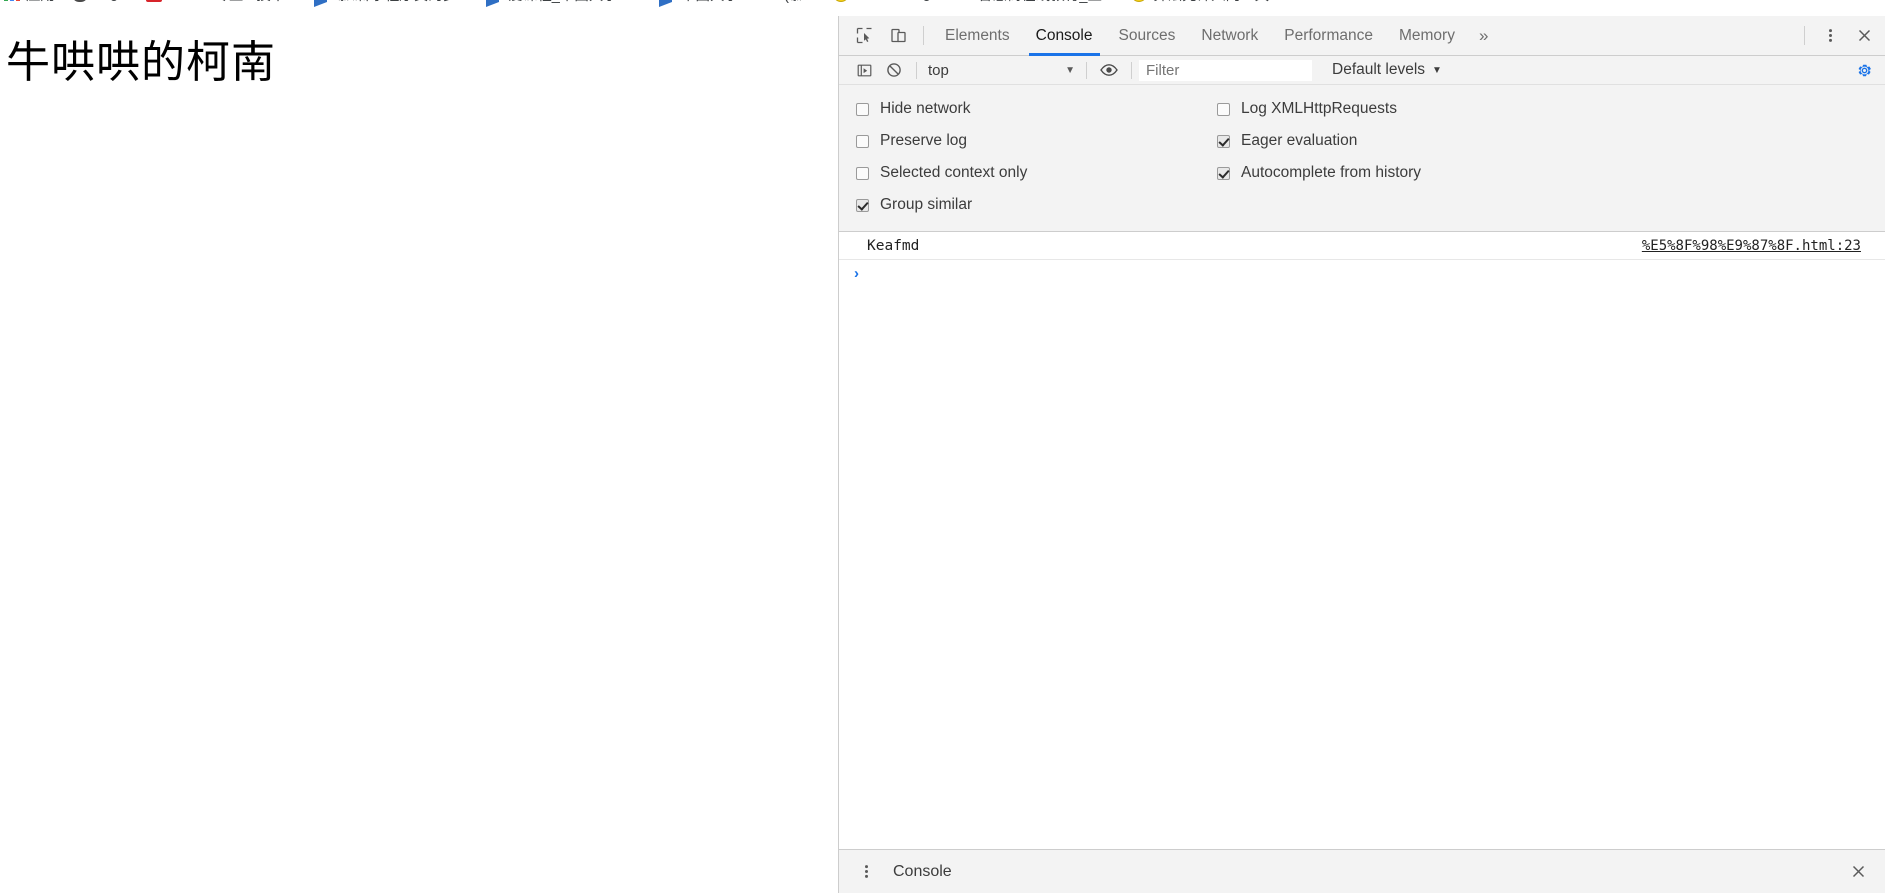 Image resolution: width=1885 pixels, height=893 pixels. I want to click on setting-label: Autocomplete from history, so click(1331, 172).